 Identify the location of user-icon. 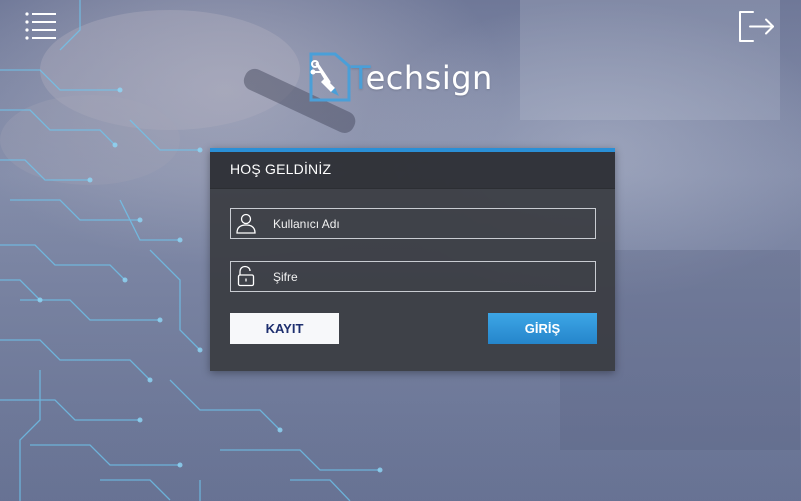
(246, 223).